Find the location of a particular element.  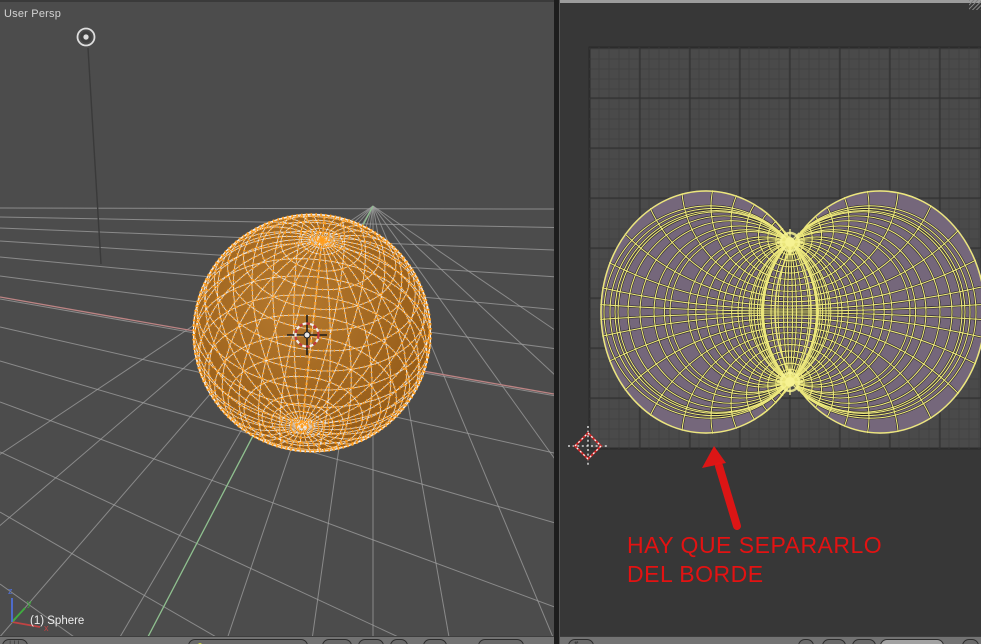

svg-text: y is located at coordinates (29, 603).